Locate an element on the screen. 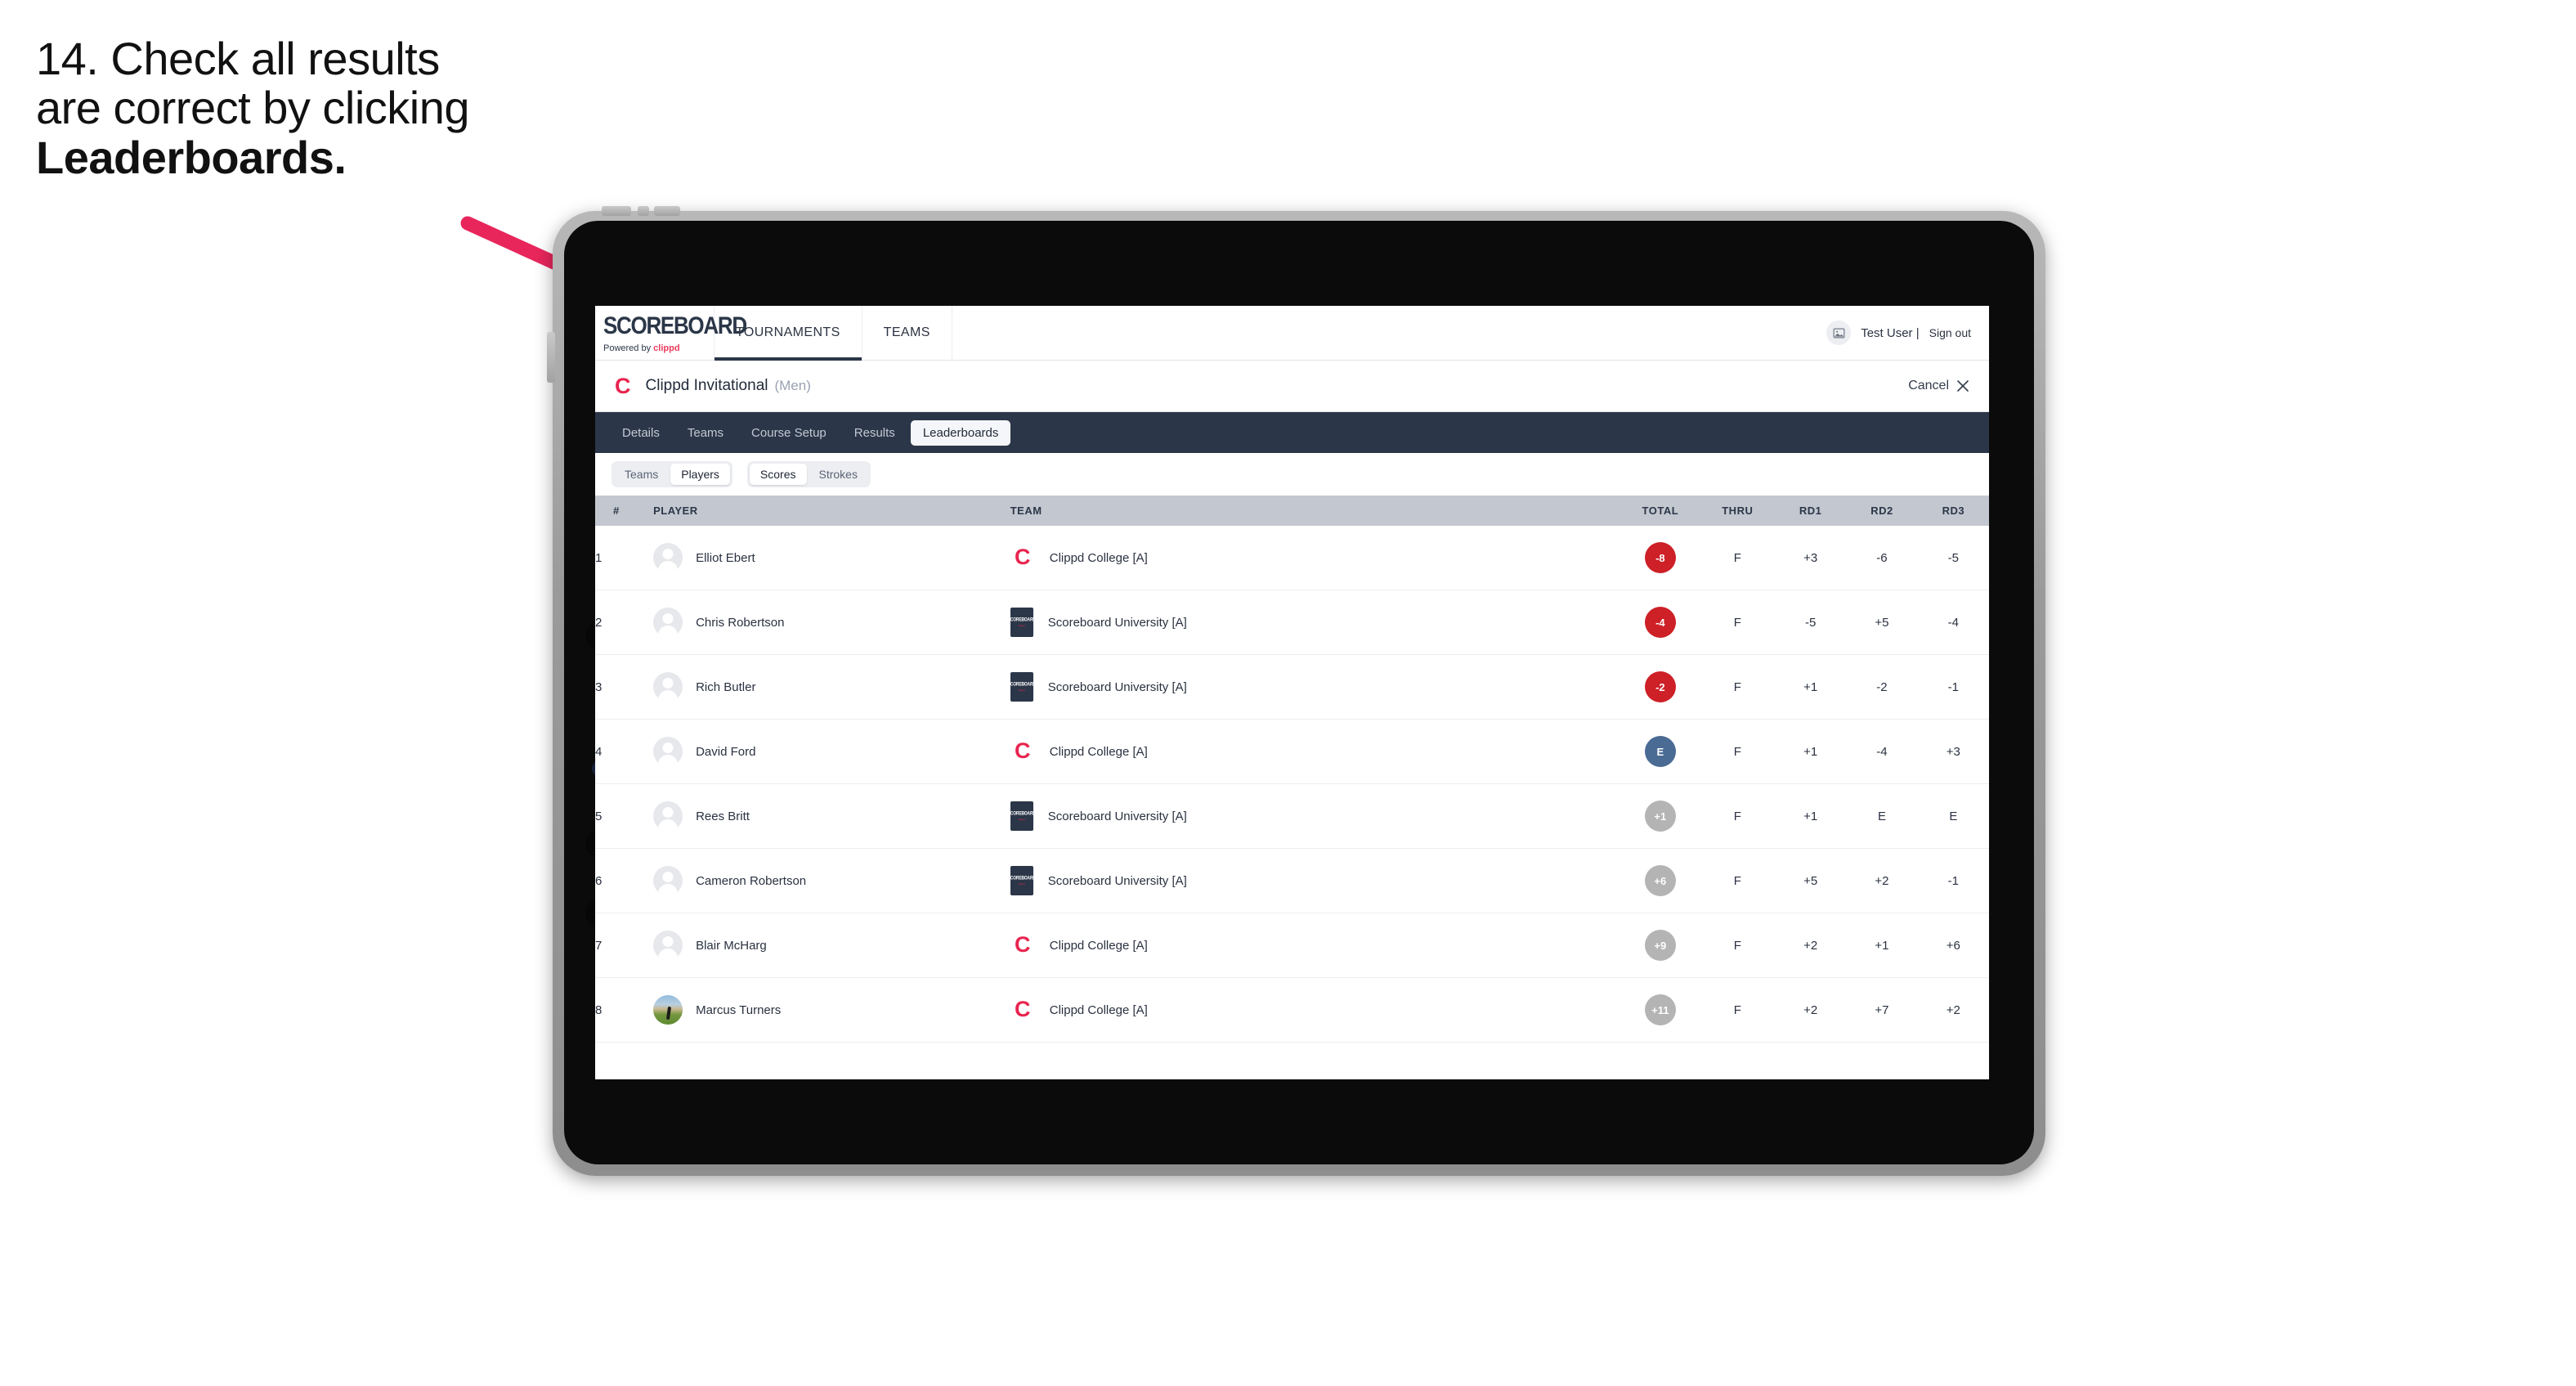 The height and width of the screenshot is (1386, 2576). player-avatar-icon is located at coordinates (668, 751).